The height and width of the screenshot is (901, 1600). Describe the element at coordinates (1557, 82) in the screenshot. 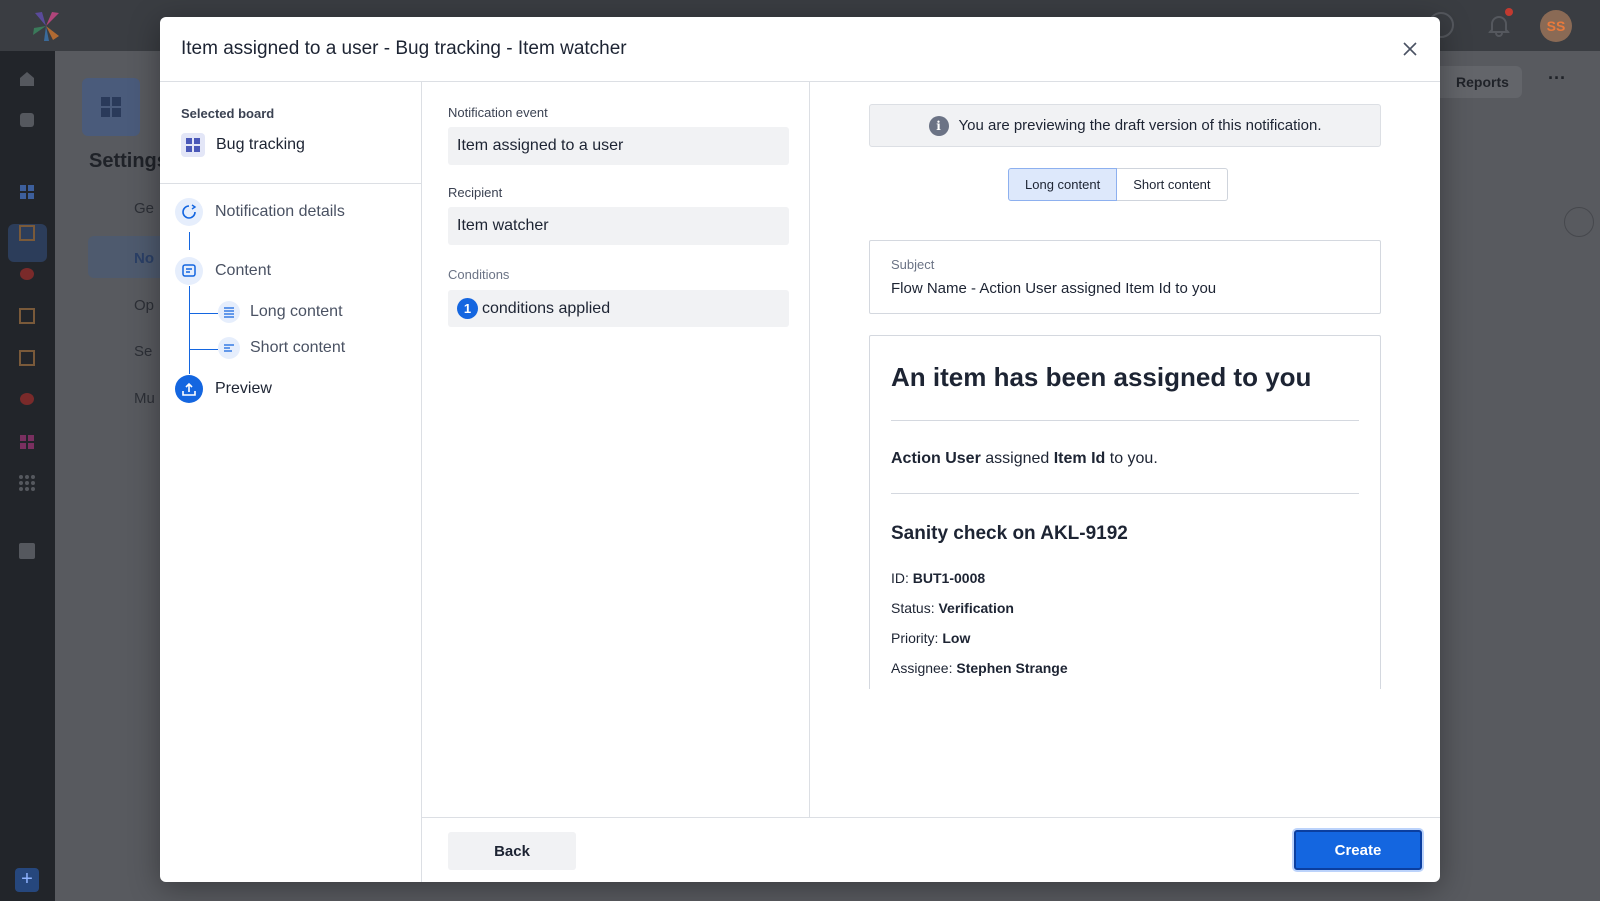

I see `more-icon: ···` at that location.